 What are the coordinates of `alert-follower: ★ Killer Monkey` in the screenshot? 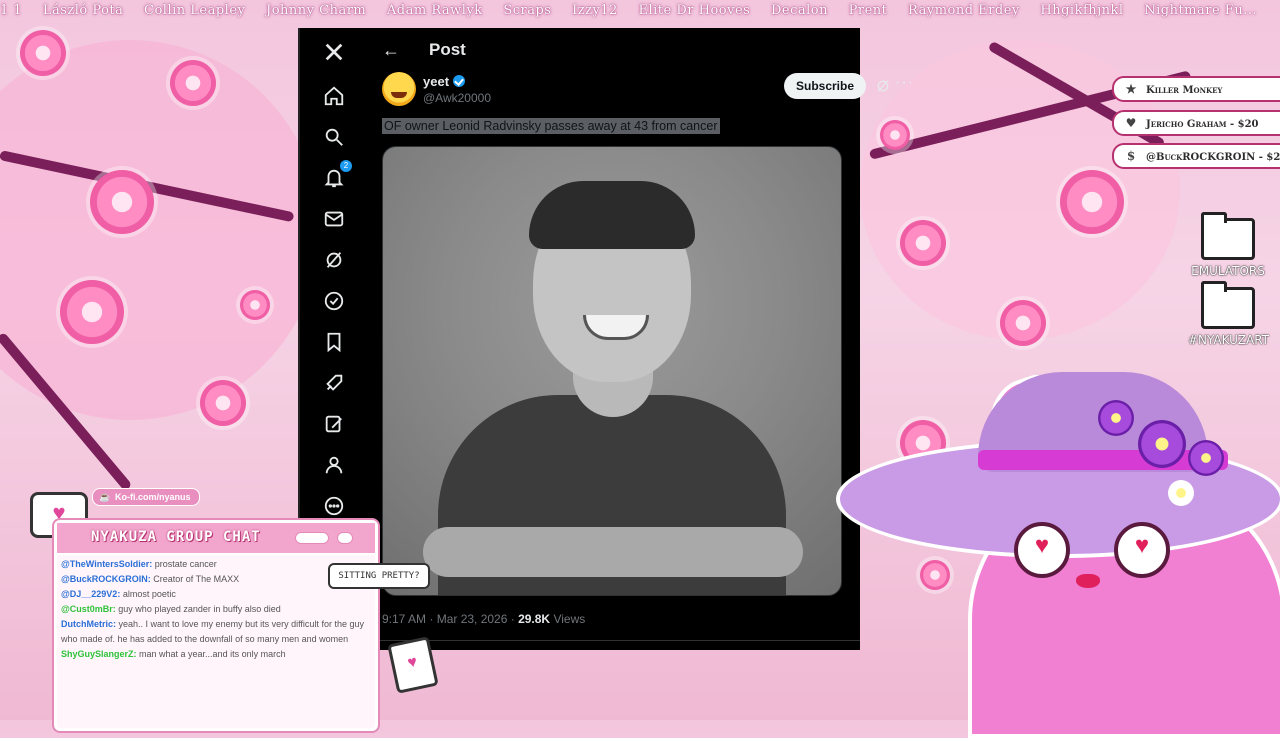 It's located at (1196, 89).